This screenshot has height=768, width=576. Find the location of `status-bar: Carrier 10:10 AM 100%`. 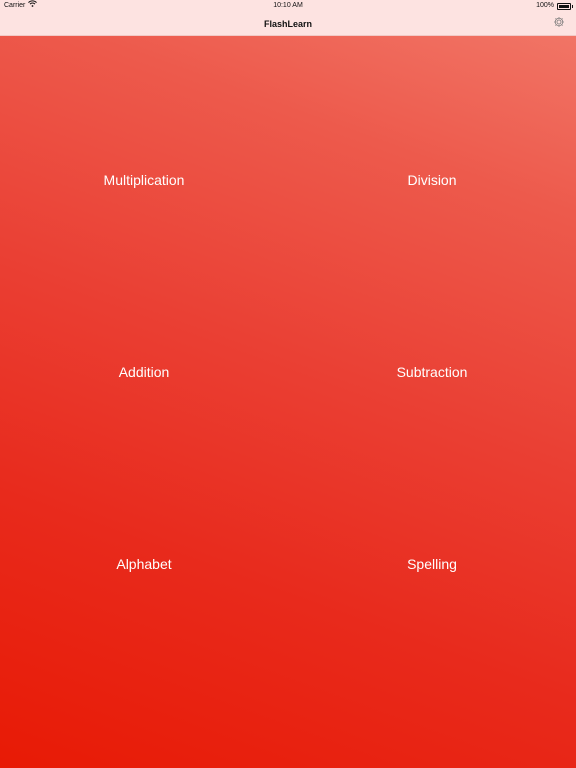

status-bar: Carrier 10:10 AM 100% is located at coordinates (288, 6).